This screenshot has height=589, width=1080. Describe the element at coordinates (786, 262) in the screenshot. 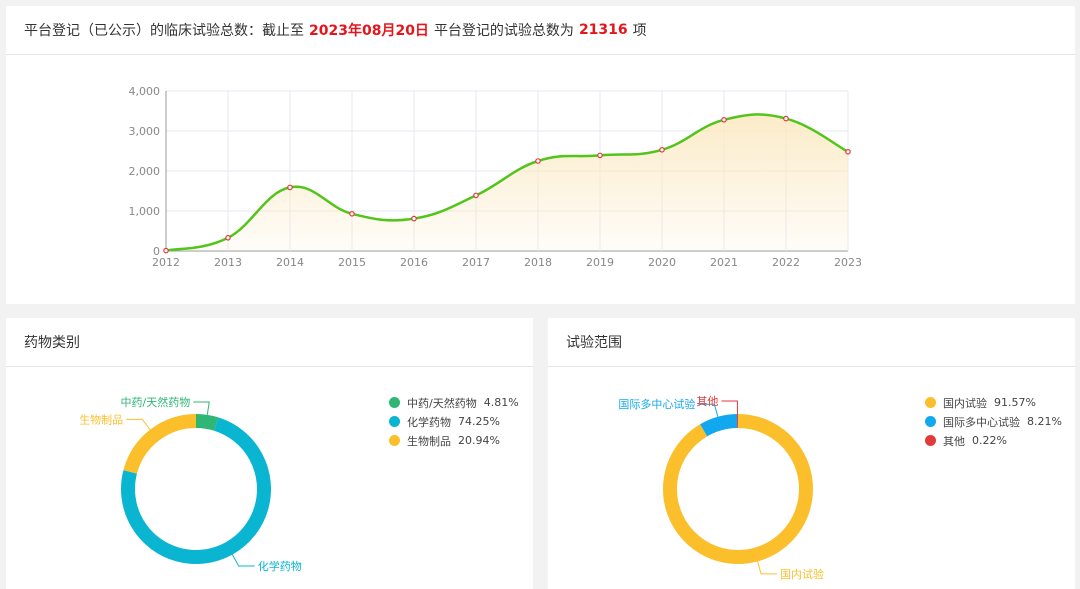

I see `x-tick-label: 2022` at that location.